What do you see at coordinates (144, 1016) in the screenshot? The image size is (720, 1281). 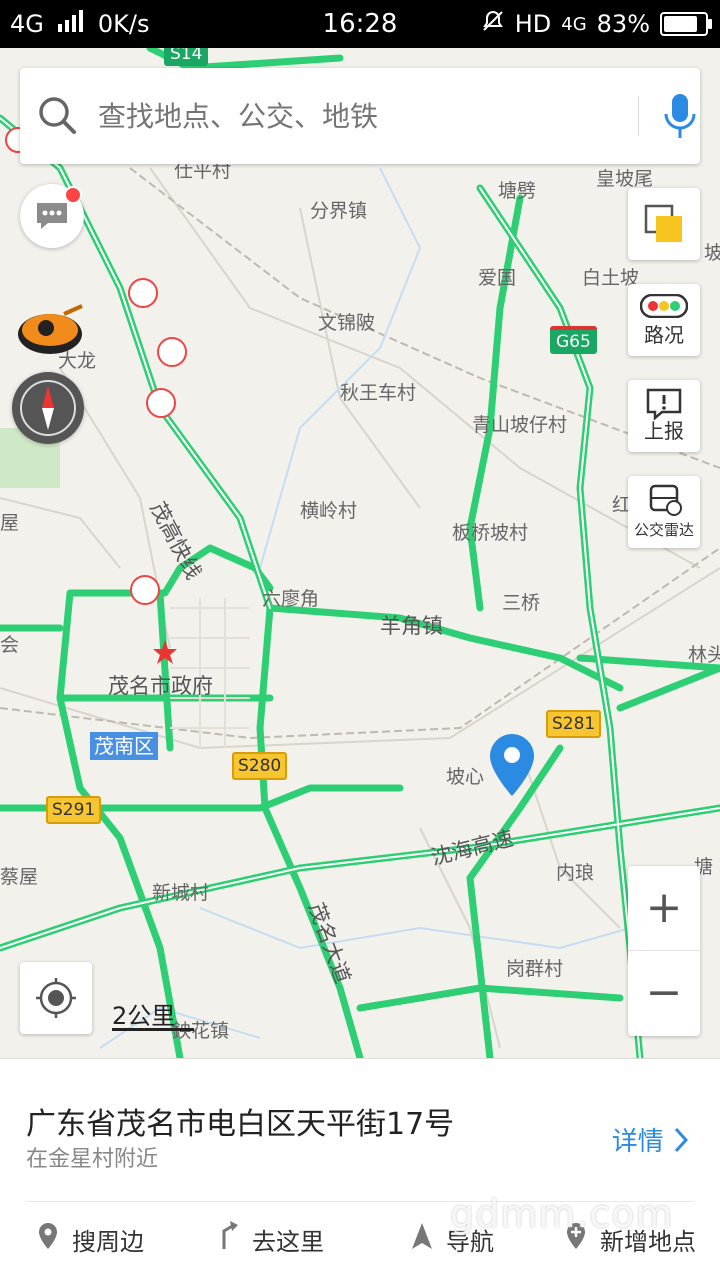 I see `scale-label: 2公里` at bounding box center [144, 1016].